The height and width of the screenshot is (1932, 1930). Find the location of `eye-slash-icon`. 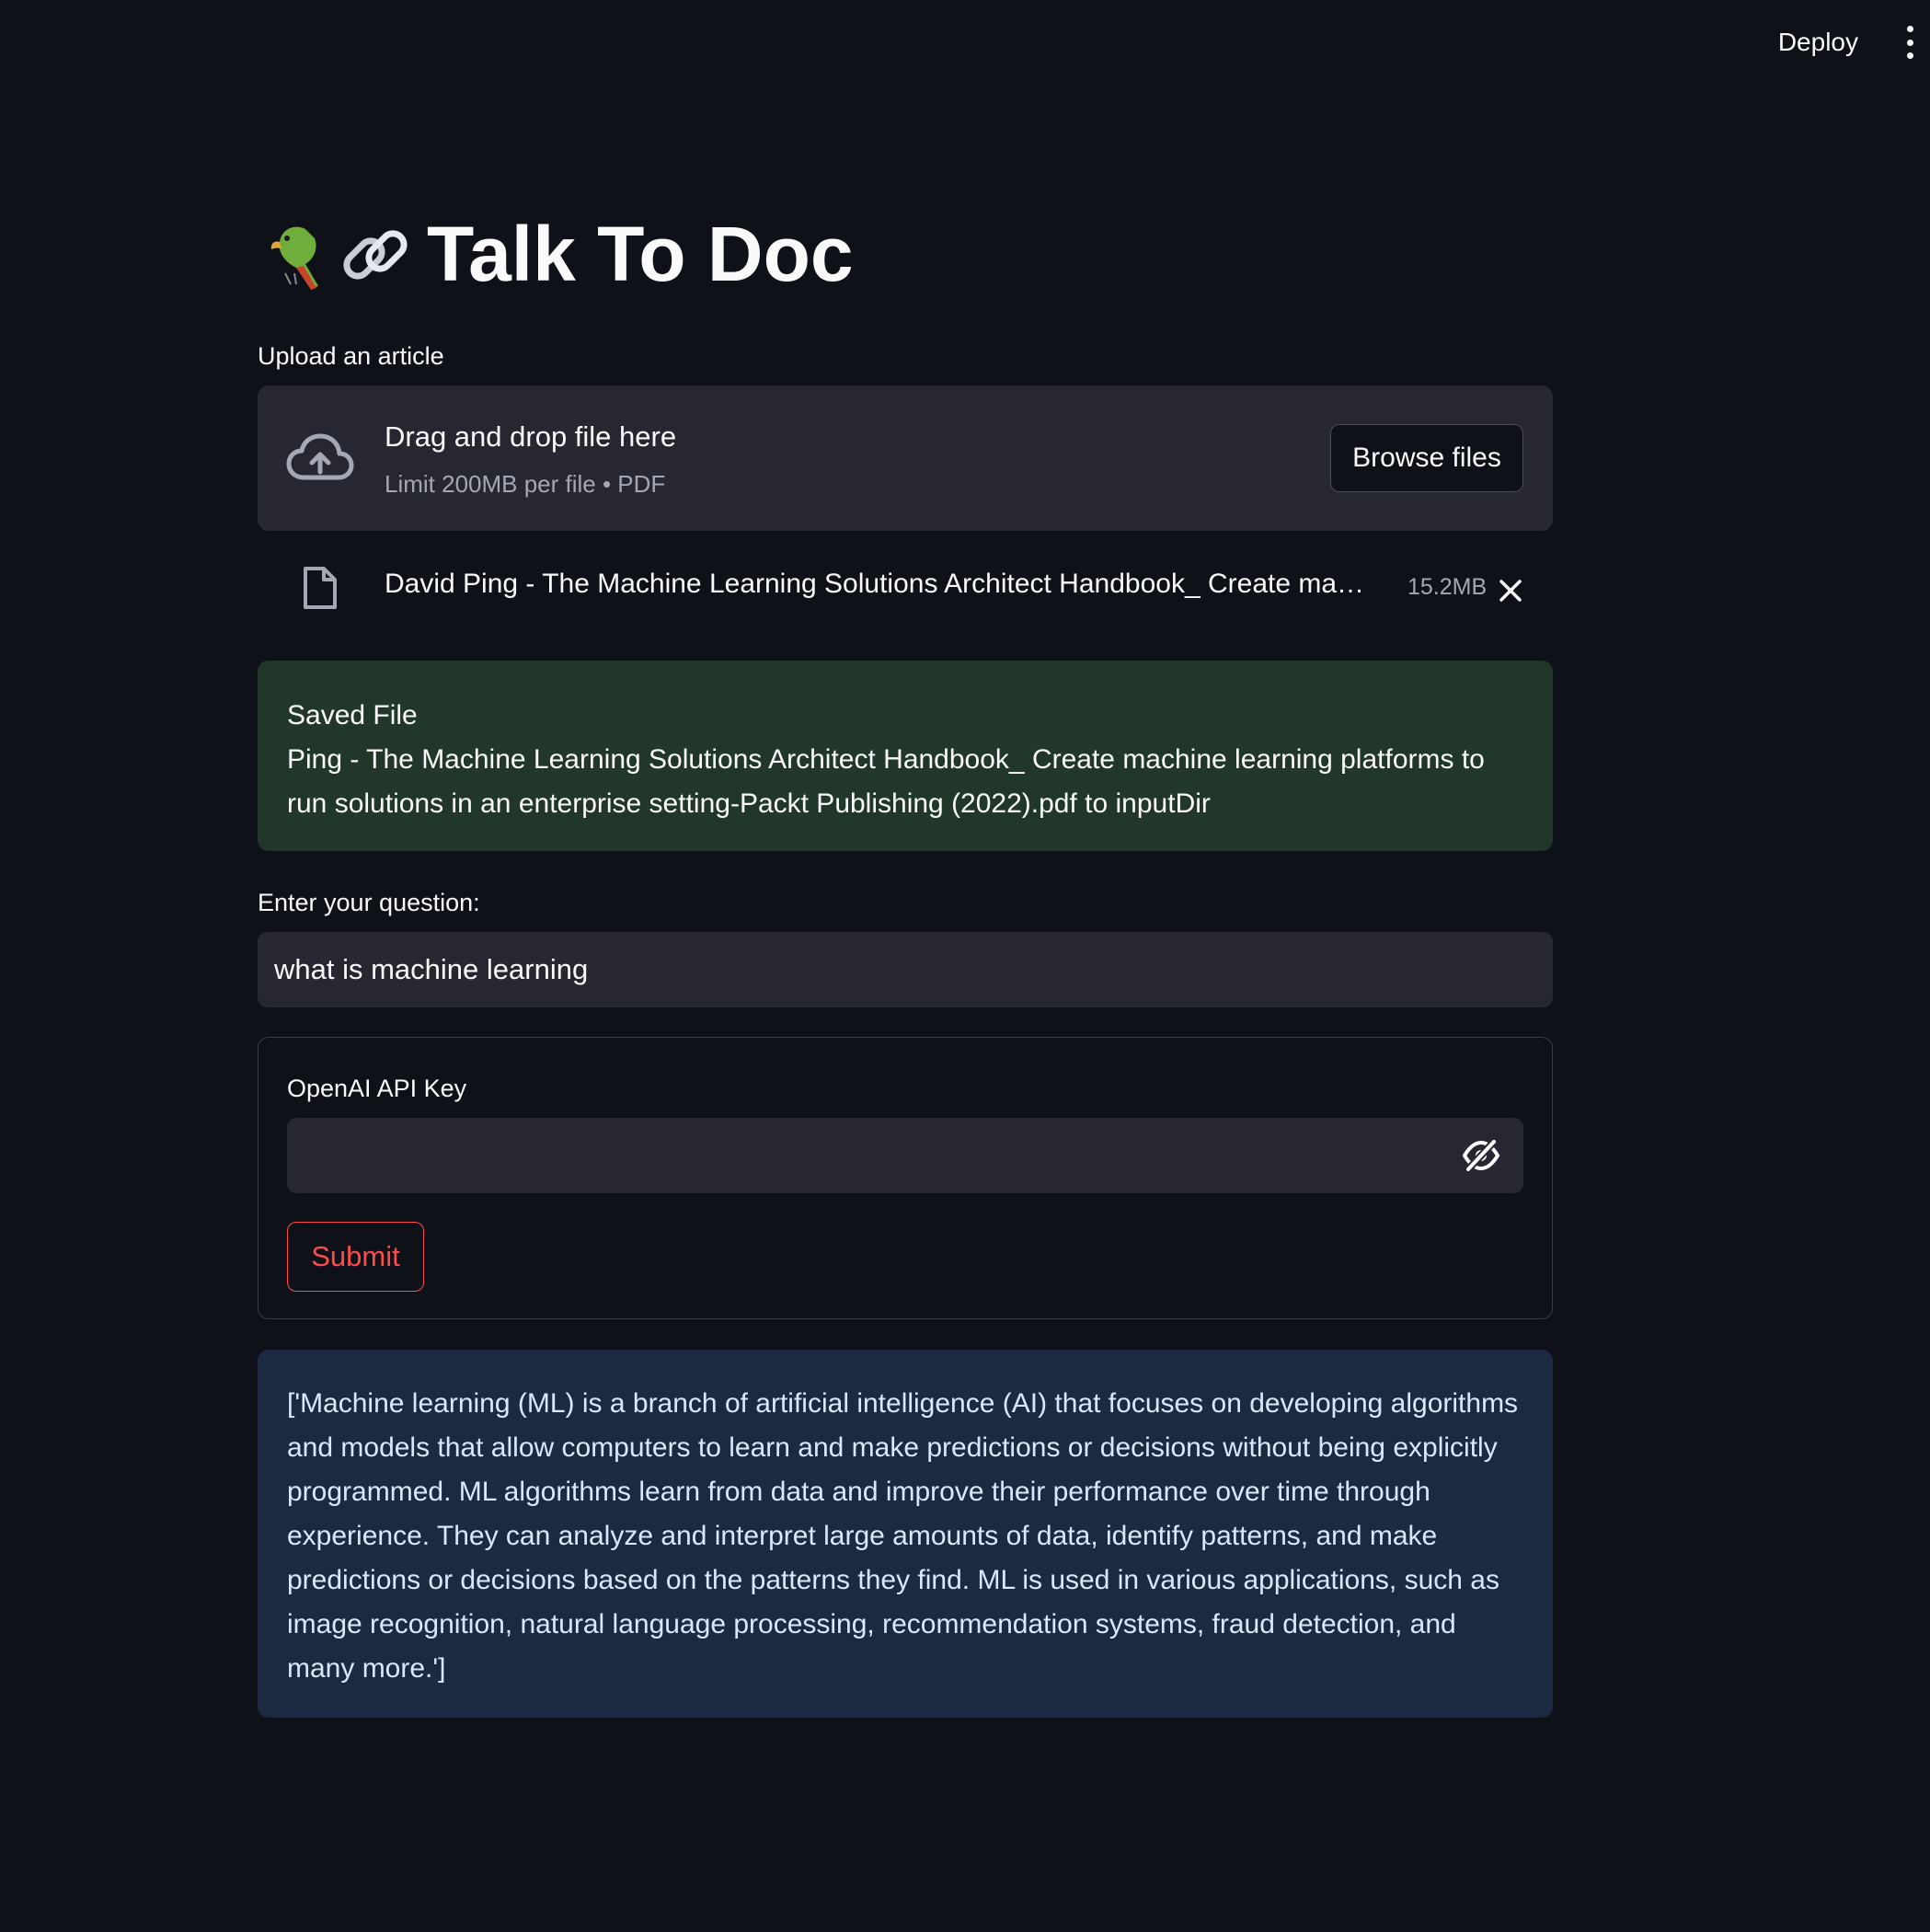

eye-slash-icon is located at coordinates (1481, 1155).